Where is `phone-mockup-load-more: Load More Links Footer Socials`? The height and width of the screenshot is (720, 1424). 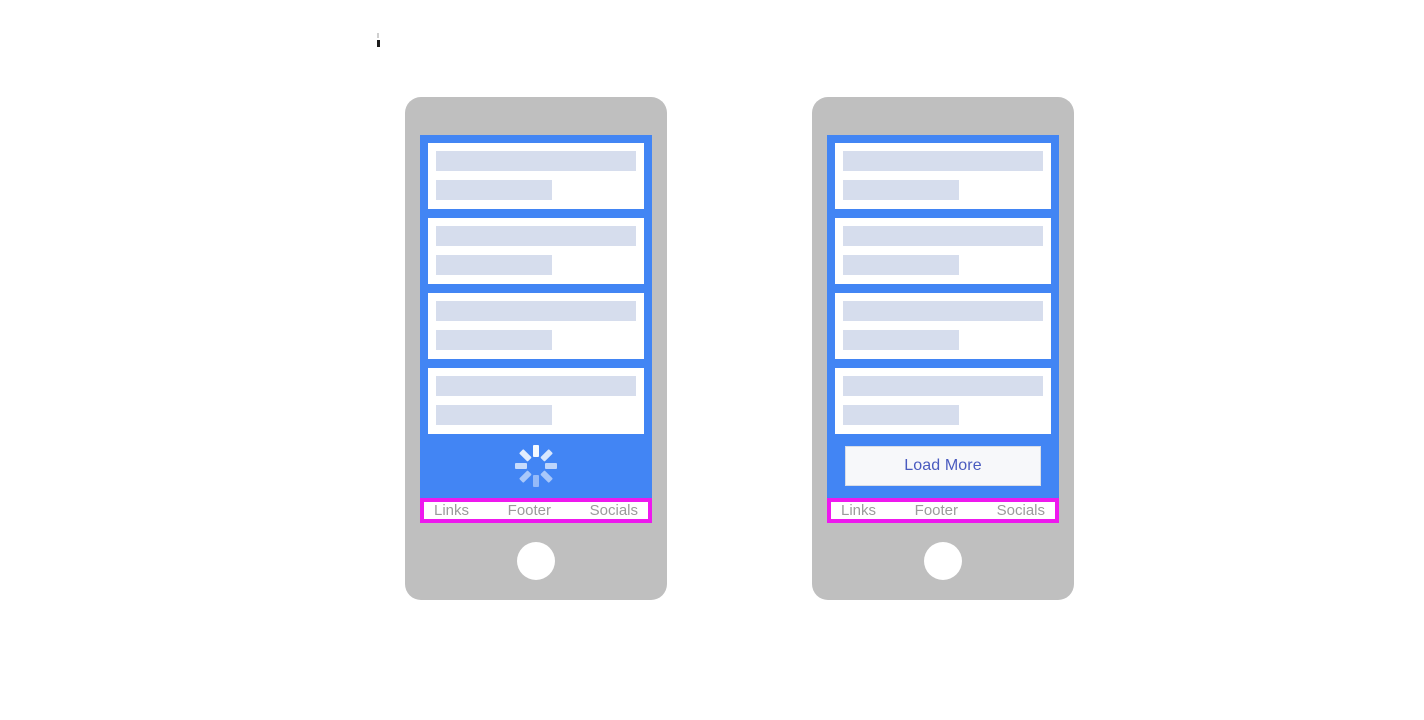
phone-mockup-load-more: Load More Links Footer Socials is located at coordinates (943, 348).